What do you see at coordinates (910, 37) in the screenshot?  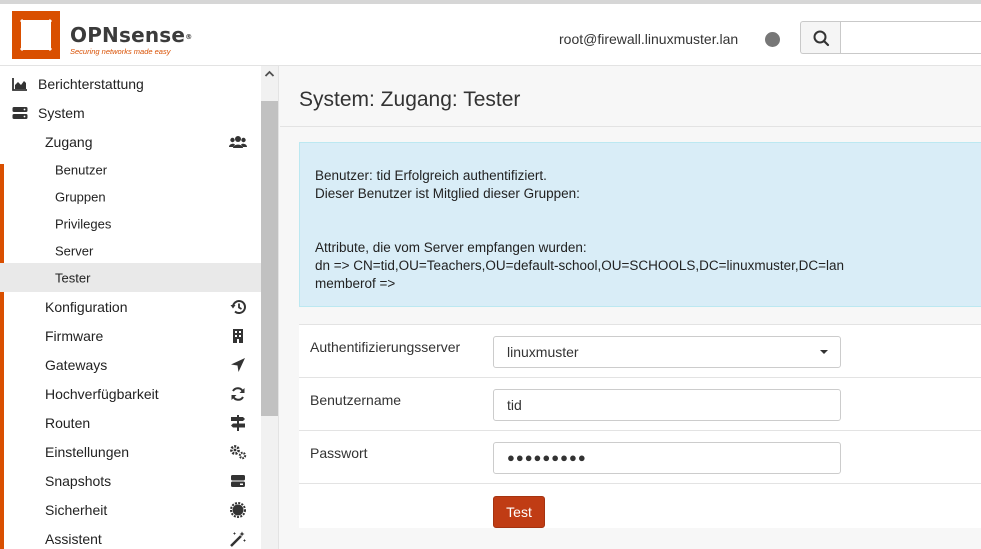 I see `search-input` at bounding box center [910, 37].